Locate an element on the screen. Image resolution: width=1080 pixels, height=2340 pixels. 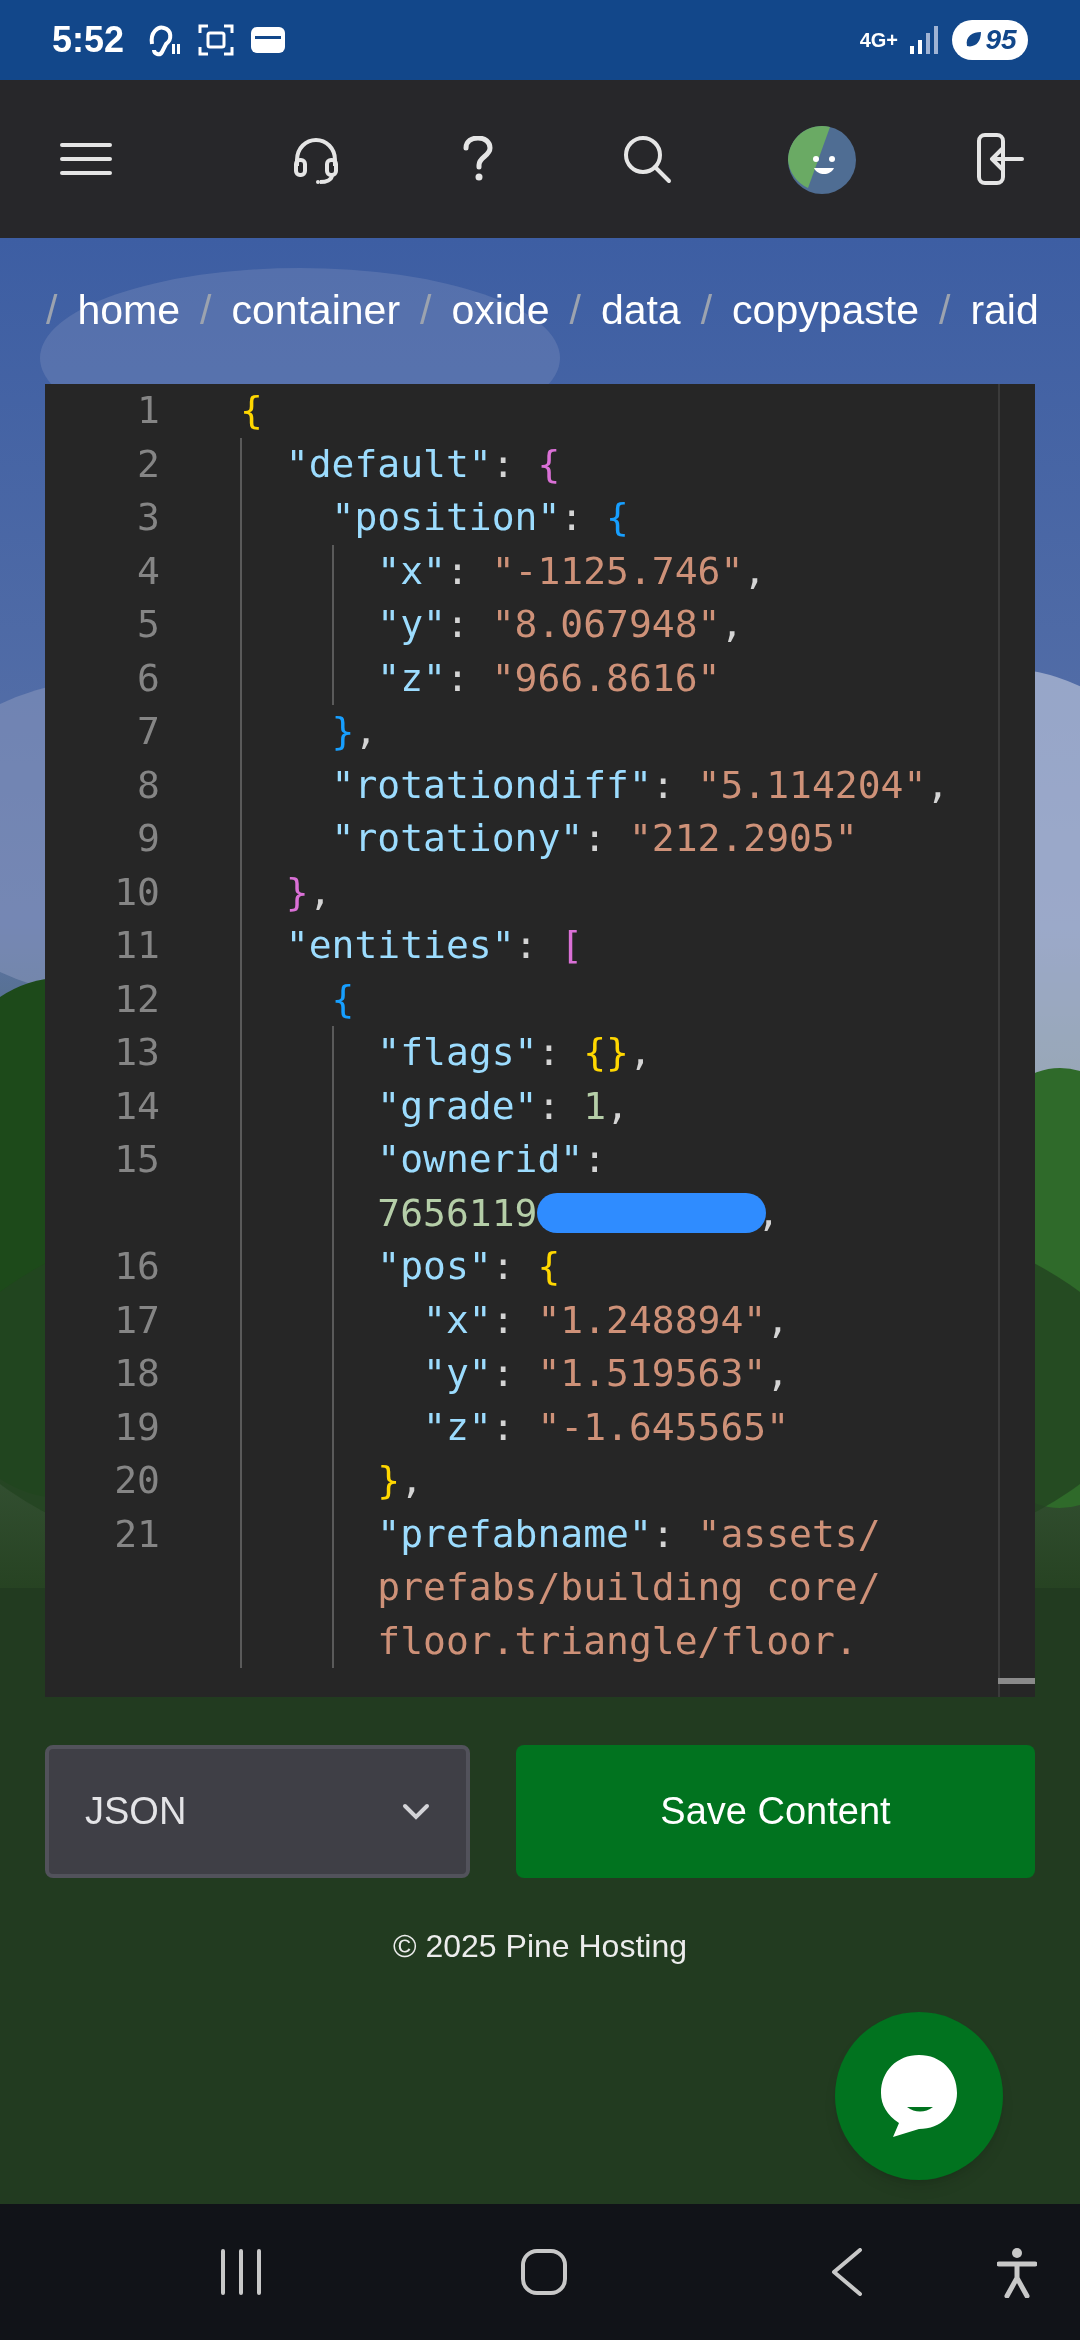
breadcrumb-link: container is located at coordinates (316, 311).